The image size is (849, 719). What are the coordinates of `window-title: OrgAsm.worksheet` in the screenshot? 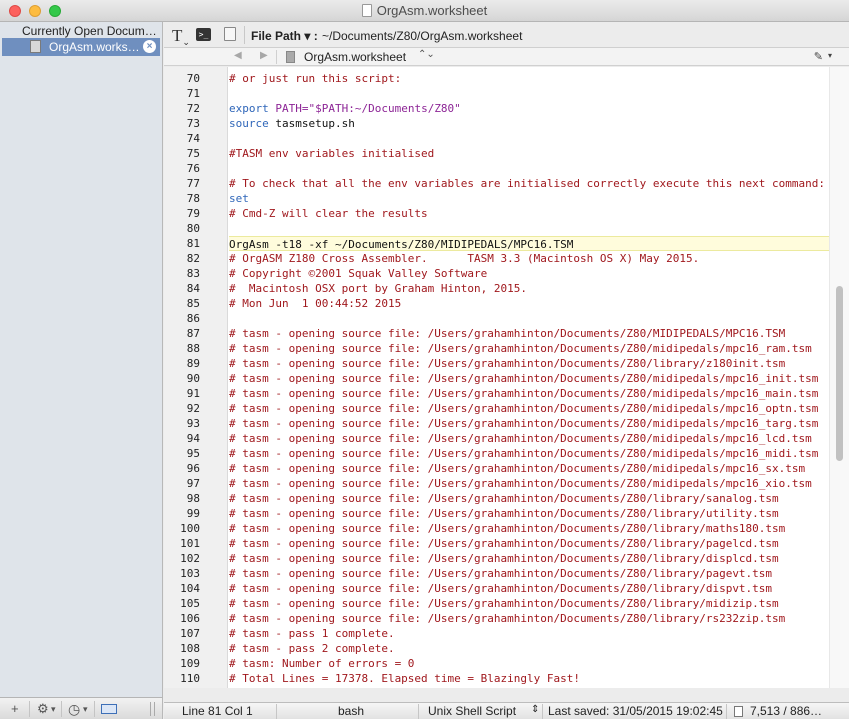 It's located at (432, 10).